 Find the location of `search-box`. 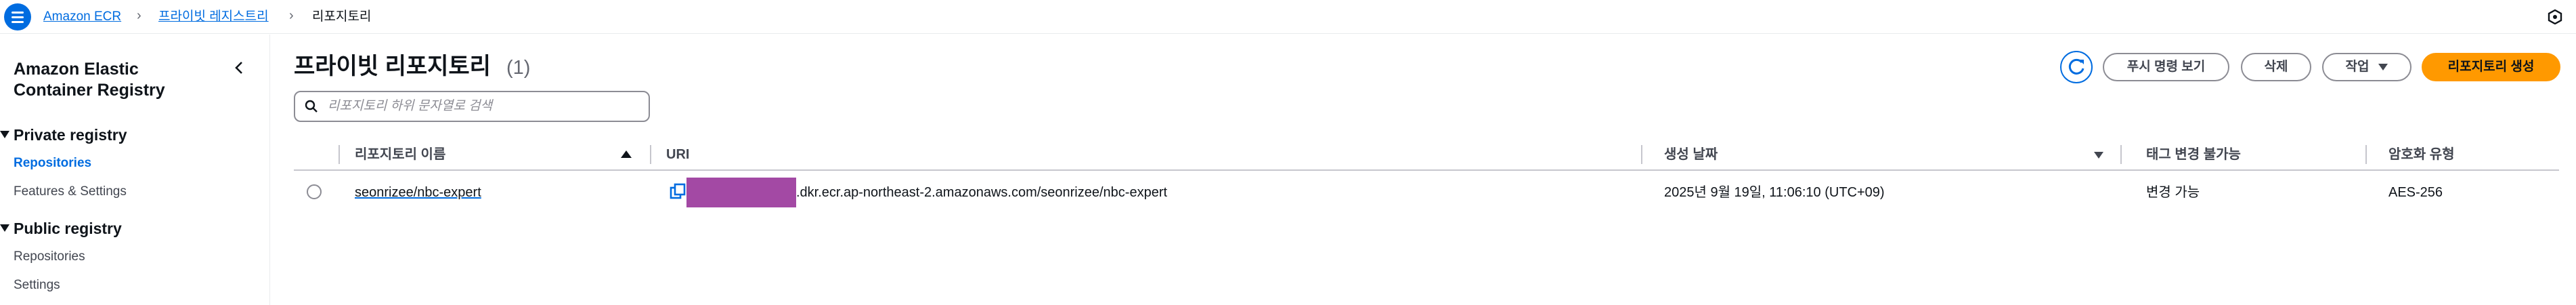

search-box is located at coordinates (472, 107).